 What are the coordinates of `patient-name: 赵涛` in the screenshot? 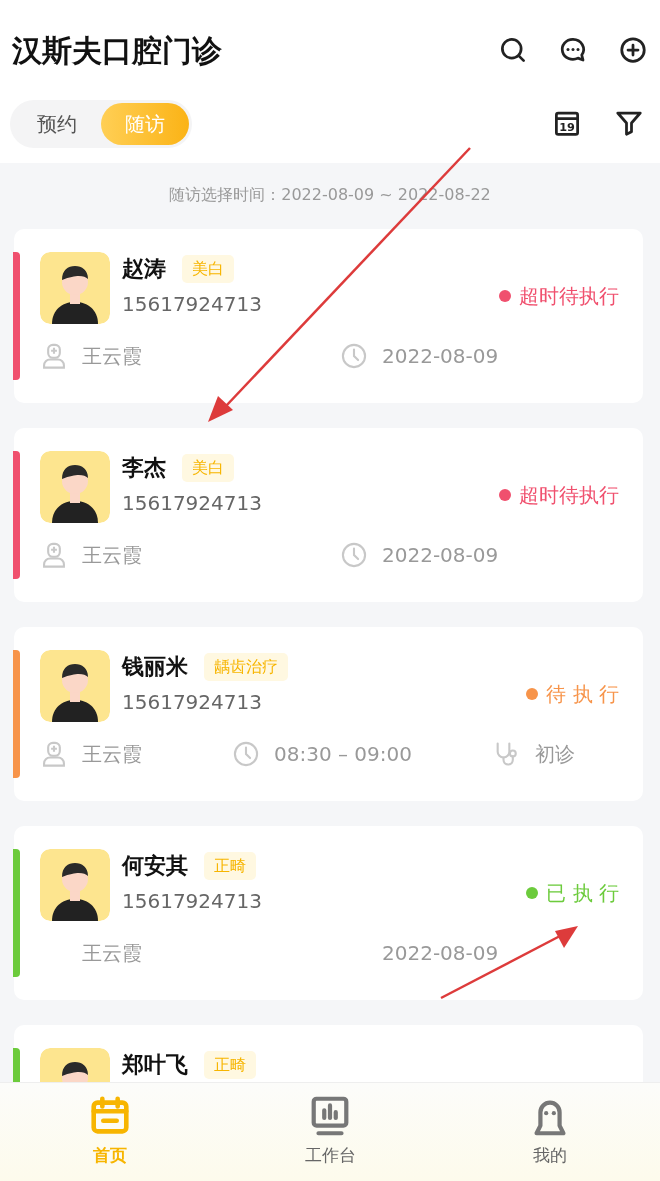 It's located at (144, 269).